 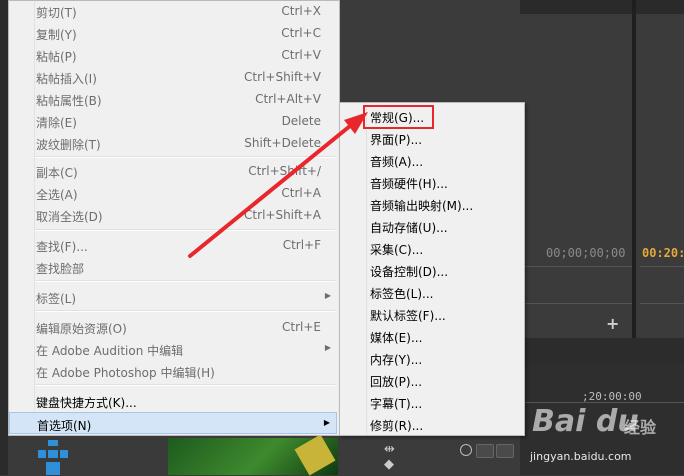 What do you see at coordinates (585, 421) in the screenshot?
I see `watermark-brand: Bai du` at bounding box center [585, 421].